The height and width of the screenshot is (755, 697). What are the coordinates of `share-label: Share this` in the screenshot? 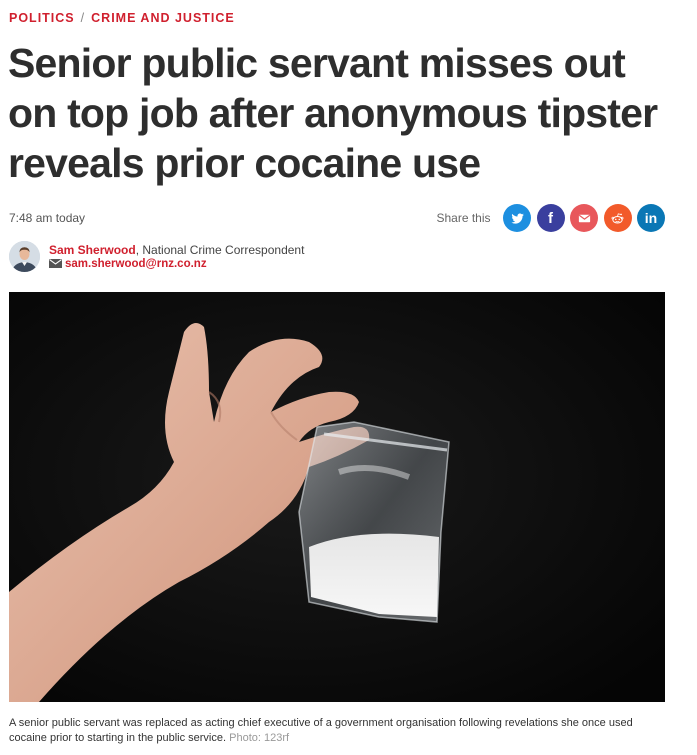 It's located at (463, 218).